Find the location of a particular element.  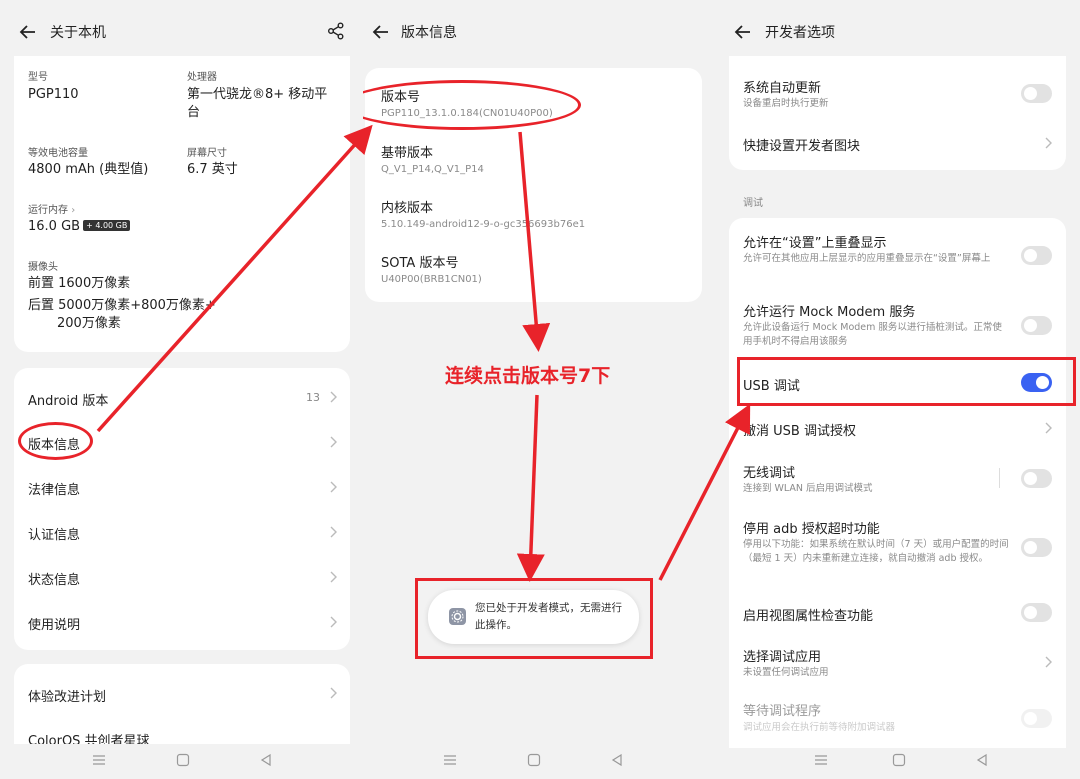

menu-item-label: 体验改进计划 is located at coordinates (67, 697).